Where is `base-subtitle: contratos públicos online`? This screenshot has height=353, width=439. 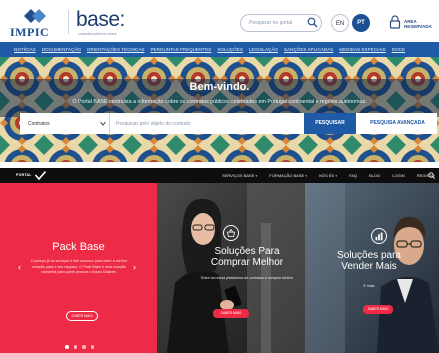 base-subtitle: contratos públicos online is located at coordinates (97, 34).